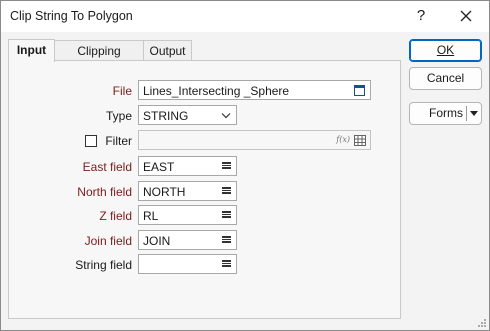 The image size is (490, 331). What do you see at coordinates (187, 264) in the screenshot?
I see `string-field-input` at bounding box center [187, 264].